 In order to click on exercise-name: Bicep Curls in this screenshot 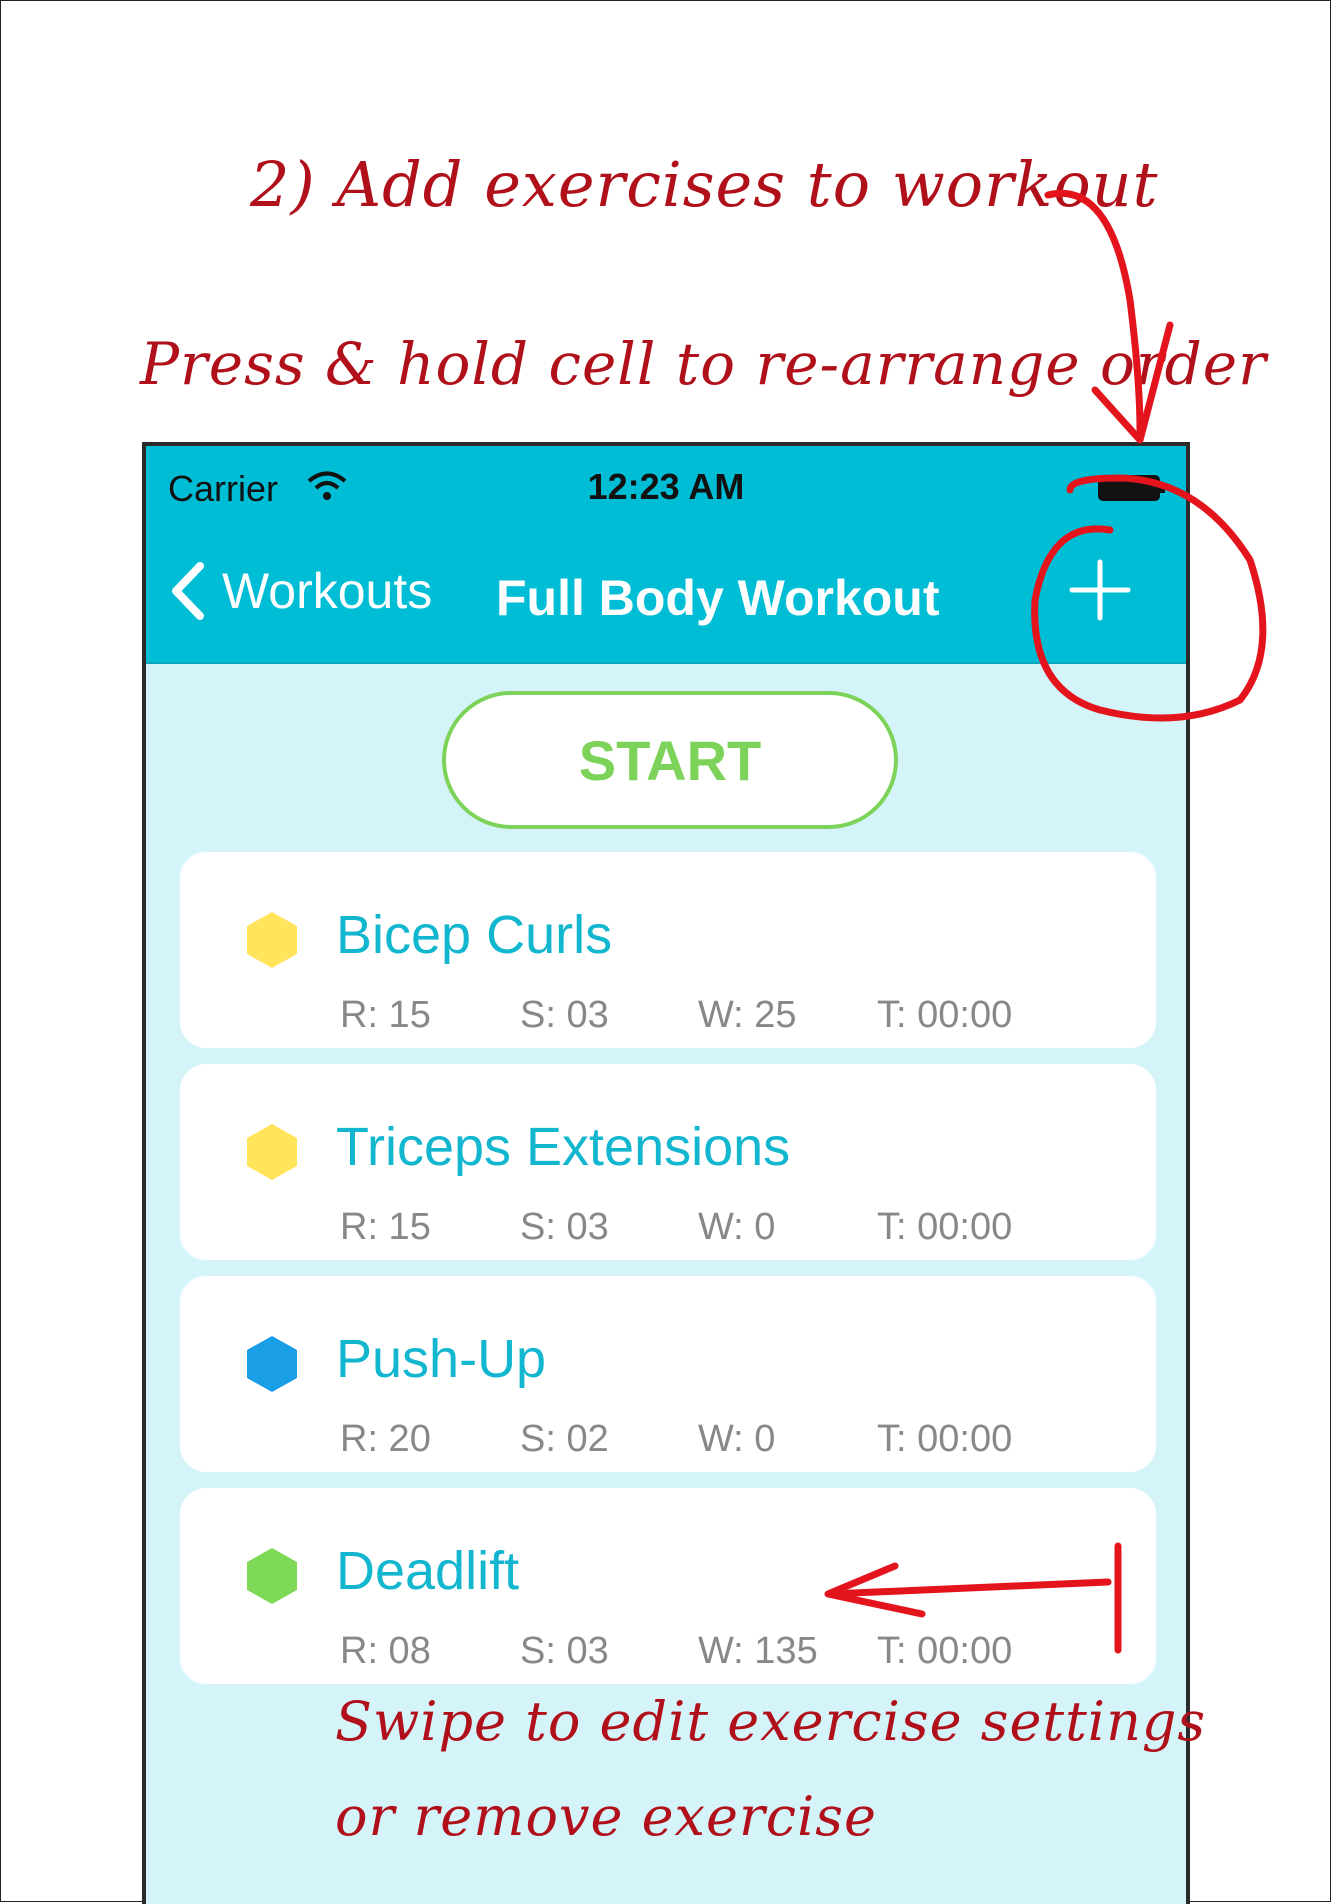, I will do `click(474, 935)`.